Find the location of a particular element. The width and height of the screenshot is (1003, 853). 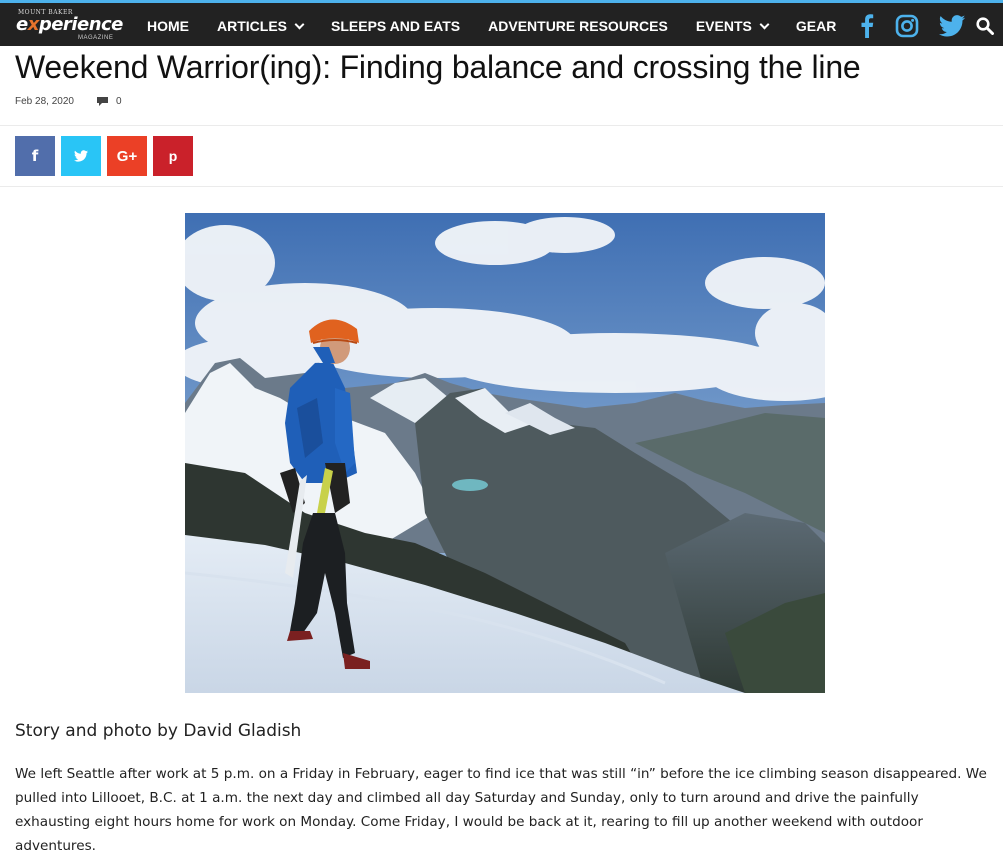

site-logo: MOUNT BAKER experience MAGAZINE is located at coordinates (68, 25).